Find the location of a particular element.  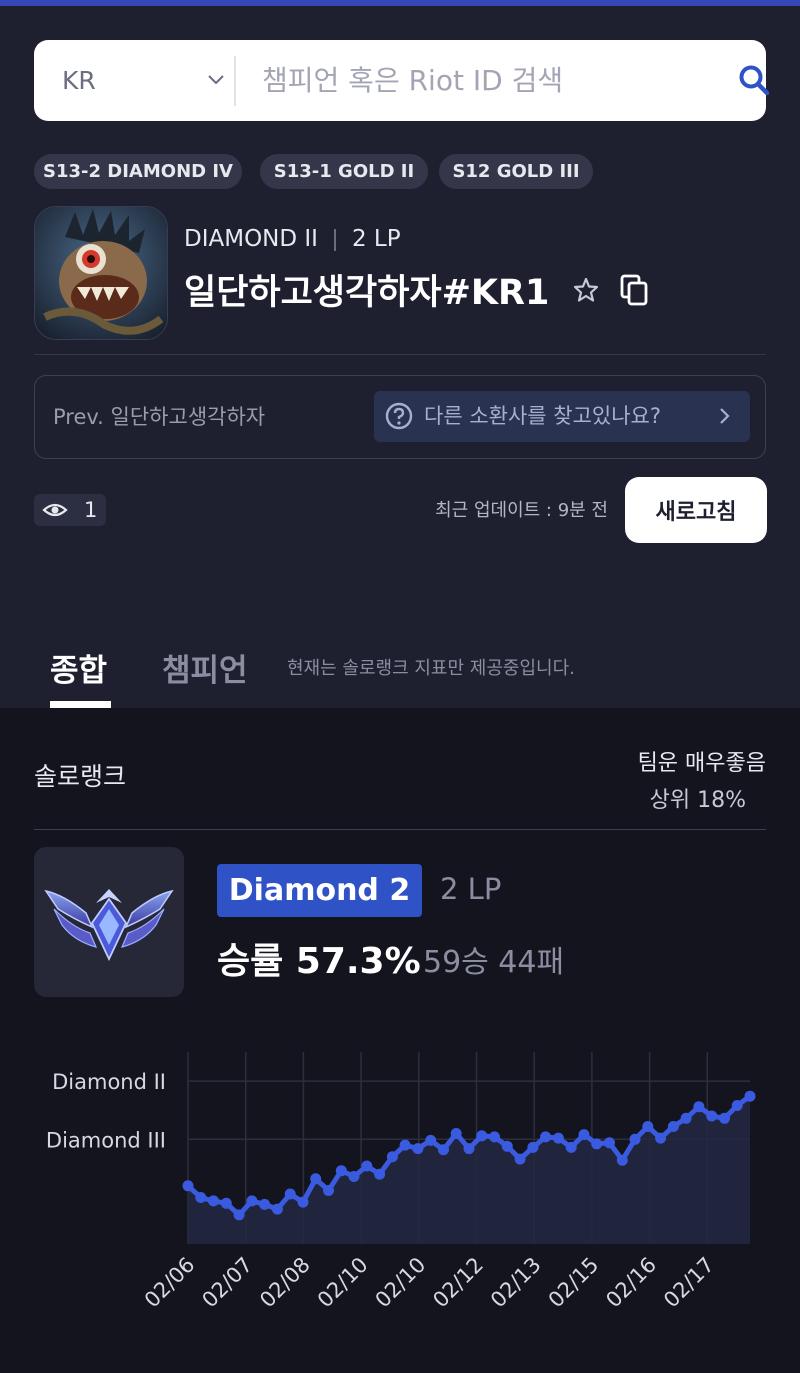

rank-emblem is located at coordinates (109, 922).